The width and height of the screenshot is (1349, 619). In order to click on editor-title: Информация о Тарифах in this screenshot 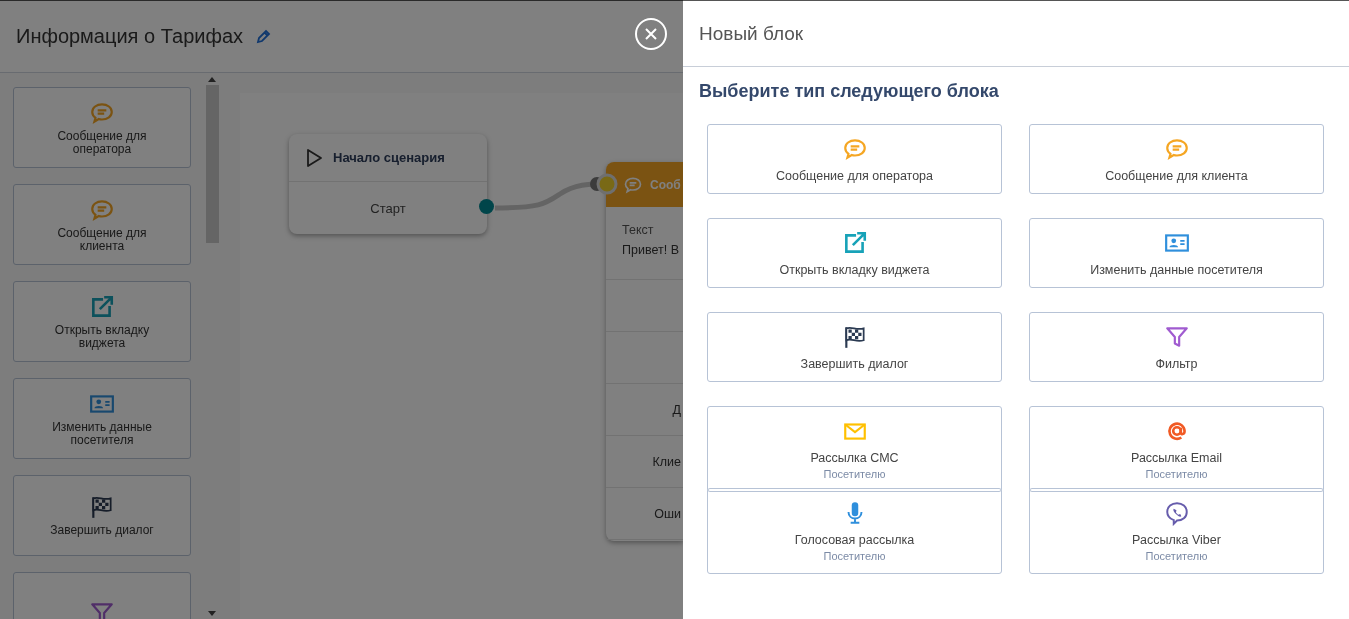, I will do `click(129, 36)`.